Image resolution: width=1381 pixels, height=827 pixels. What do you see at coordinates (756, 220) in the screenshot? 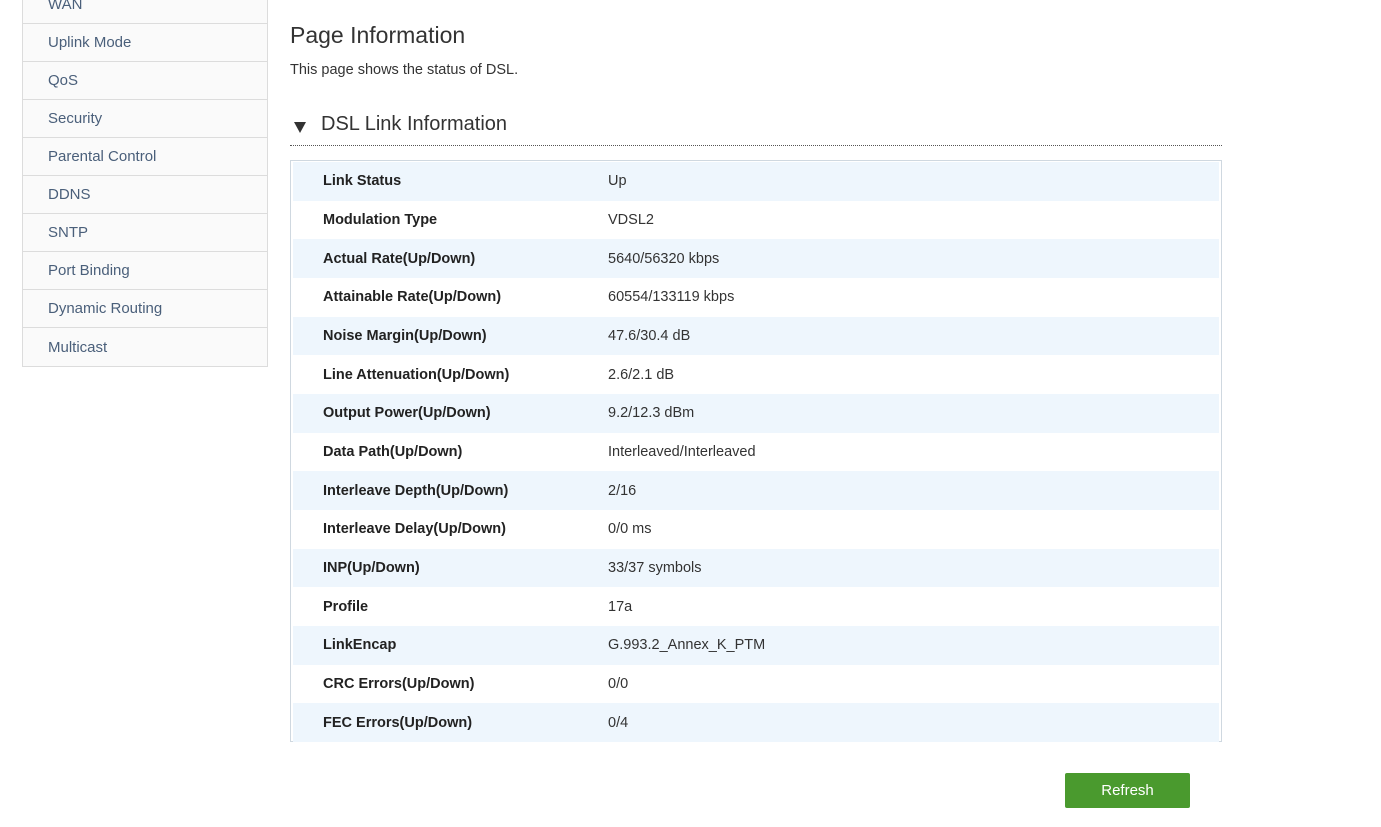
I see `table-row: Modulation Type VDSL2` at bounding box center [756, 220].